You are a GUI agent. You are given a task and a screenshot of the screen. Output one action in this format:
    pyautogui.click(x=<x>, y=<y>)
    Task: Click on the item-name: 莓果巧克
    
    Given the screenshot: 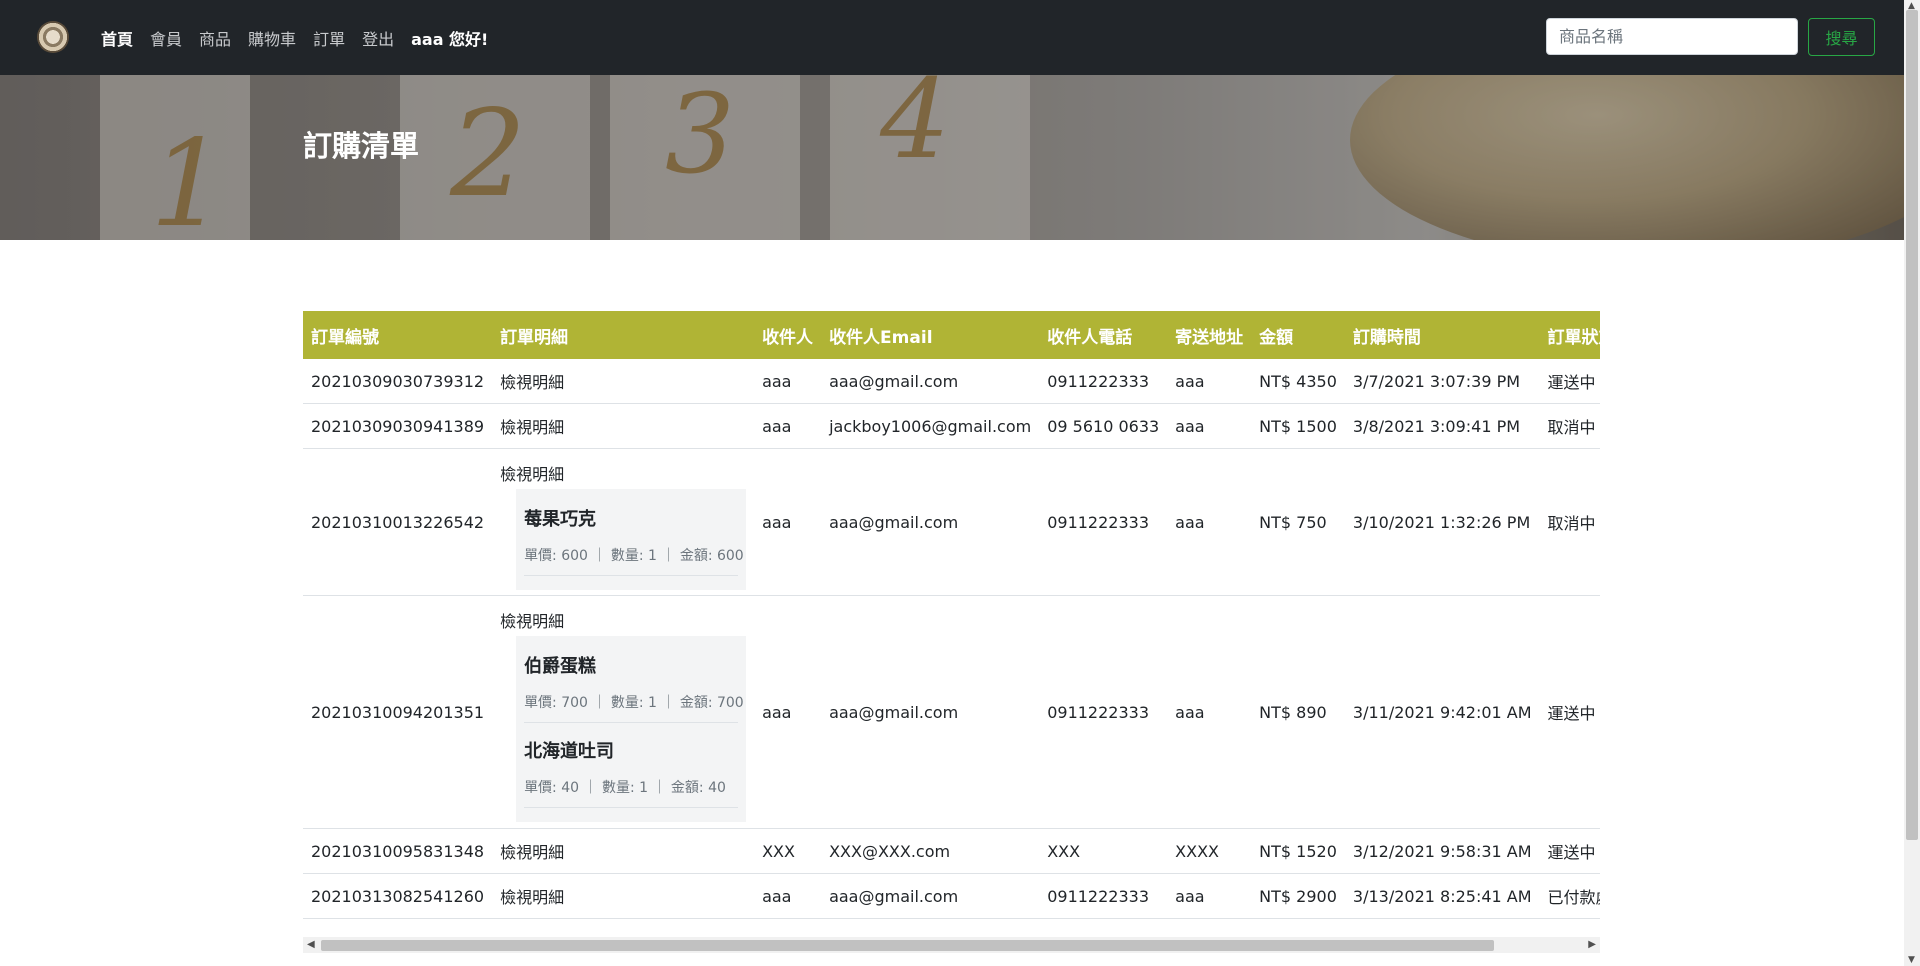 What is the action you would take?
    pyautogui.click(x=560, y=519)
    